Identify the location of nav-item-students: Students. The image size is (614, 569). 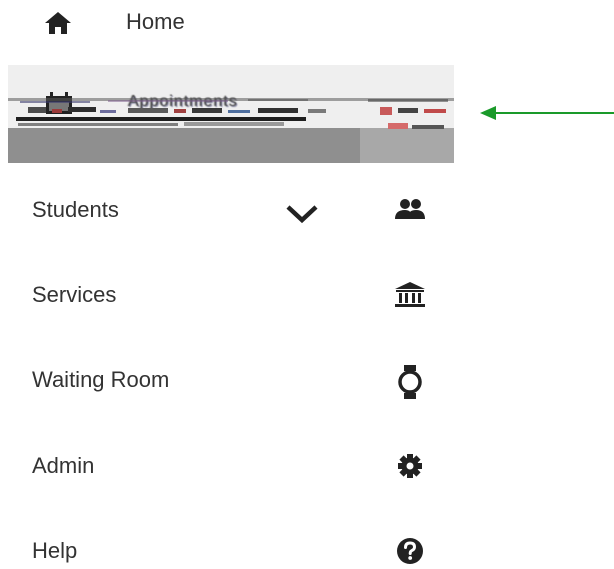
(230, 210).